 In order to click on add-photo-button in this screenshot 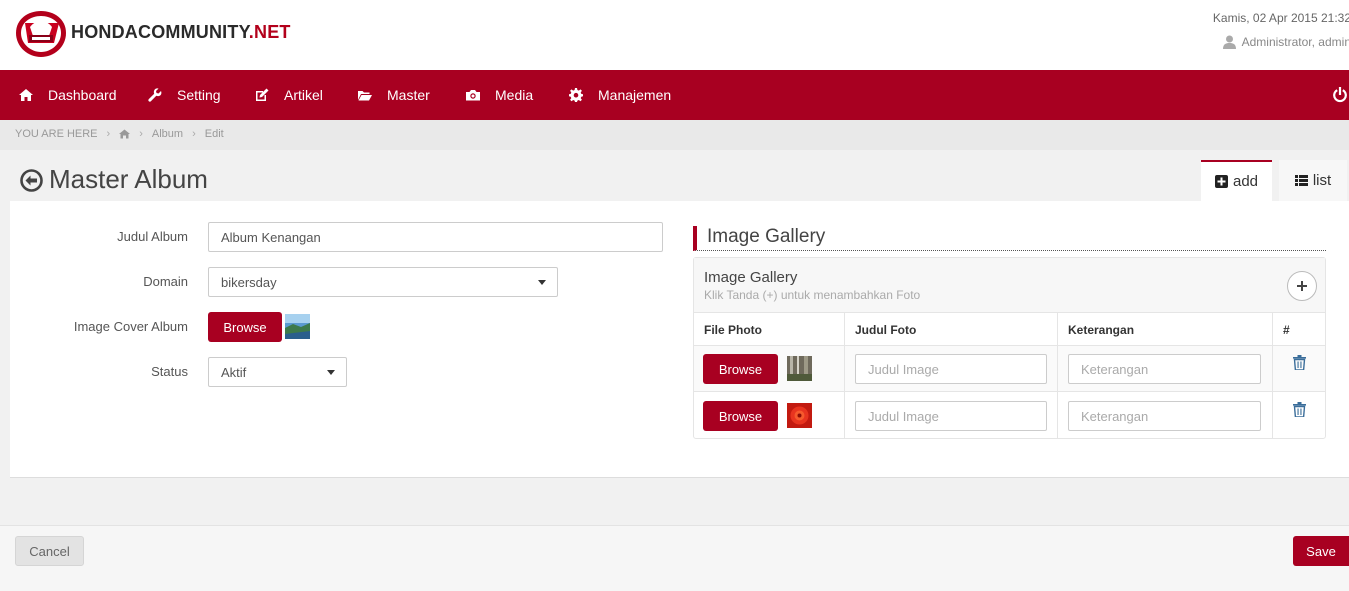, I will do `click(1302, 286)`.